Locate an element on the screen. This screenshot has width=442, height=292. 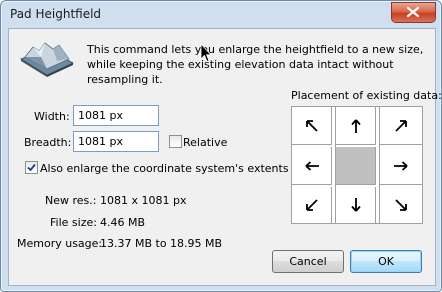
close-button is located at coordinates (413, 12).